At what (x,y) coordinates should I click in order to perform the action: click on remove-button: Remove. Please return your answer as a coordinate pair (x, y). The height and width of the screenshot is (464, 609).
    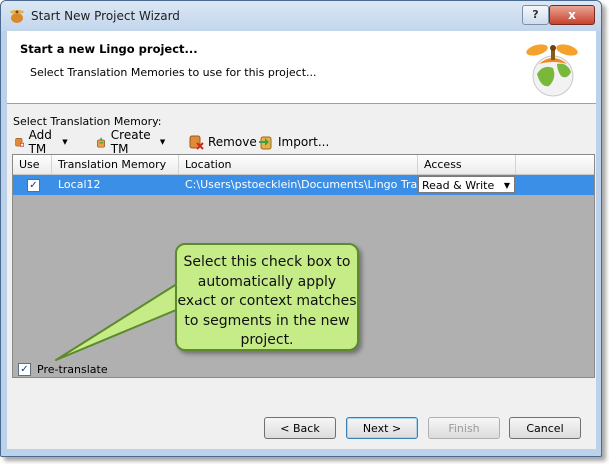
    Looking at the image, I should click on (223, 142).